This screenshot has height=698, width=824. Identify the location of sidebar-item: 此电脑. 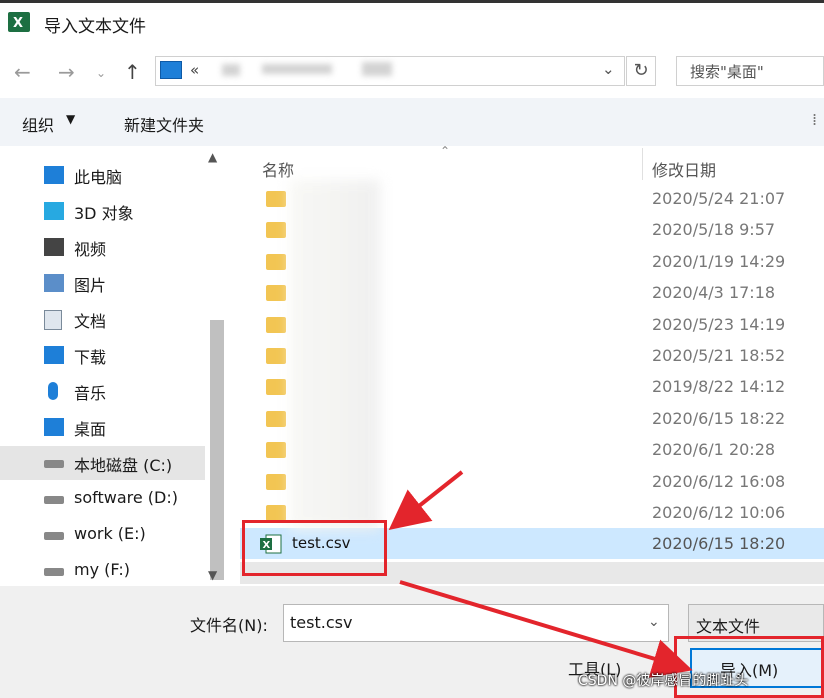
(102, 175).